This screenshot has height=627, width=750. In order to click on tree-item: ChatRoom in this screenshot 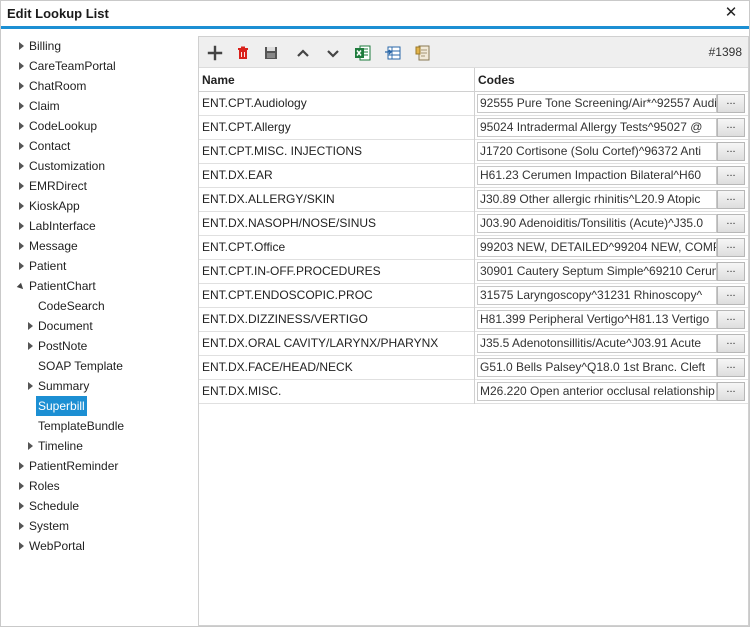, I will do `click(52, 86)`.